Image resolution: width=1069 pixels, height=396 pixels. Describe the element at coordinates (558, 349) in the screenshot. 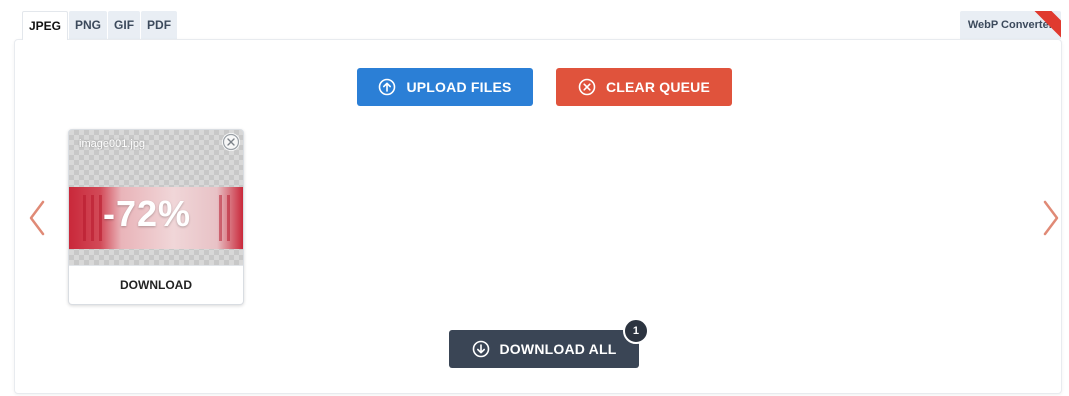

I see `download-all-label: DOWNLOAD ALL` at that location.